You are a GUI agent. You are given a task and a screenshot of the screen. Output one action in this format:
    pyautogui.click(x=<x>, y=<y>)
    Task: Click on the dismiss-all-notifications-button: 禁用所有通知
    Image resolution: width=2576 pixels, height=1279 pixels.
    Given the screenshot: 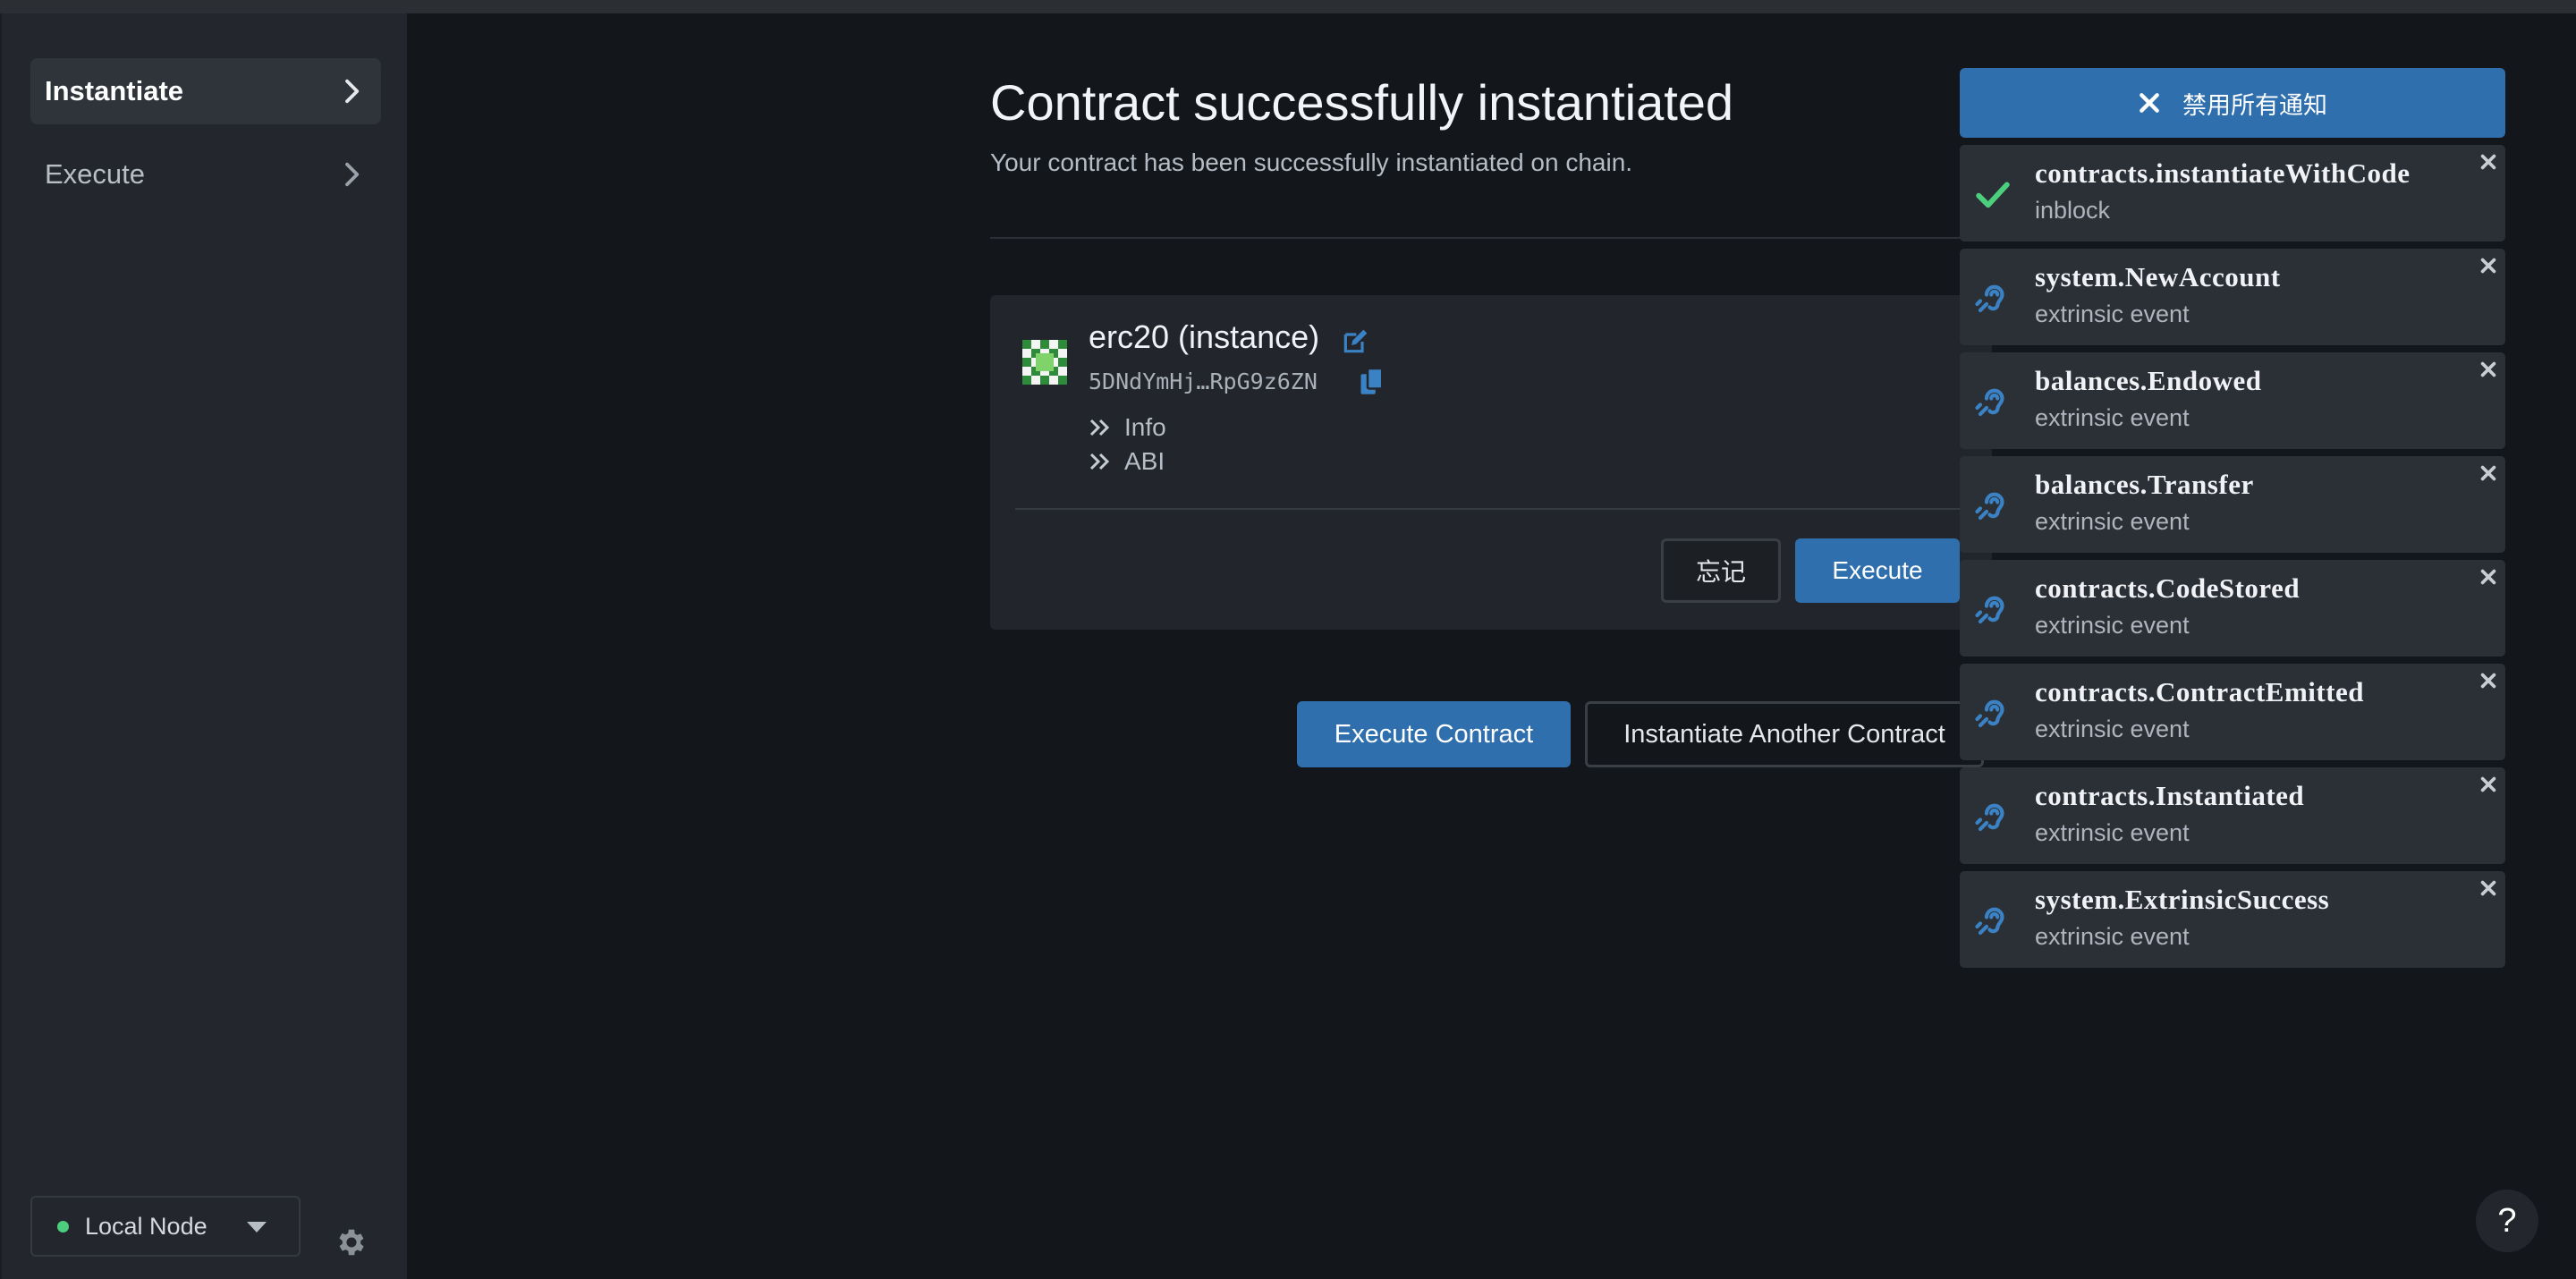 What is the action you would take?
    pyautogui.click(x=2232, y=103)
    